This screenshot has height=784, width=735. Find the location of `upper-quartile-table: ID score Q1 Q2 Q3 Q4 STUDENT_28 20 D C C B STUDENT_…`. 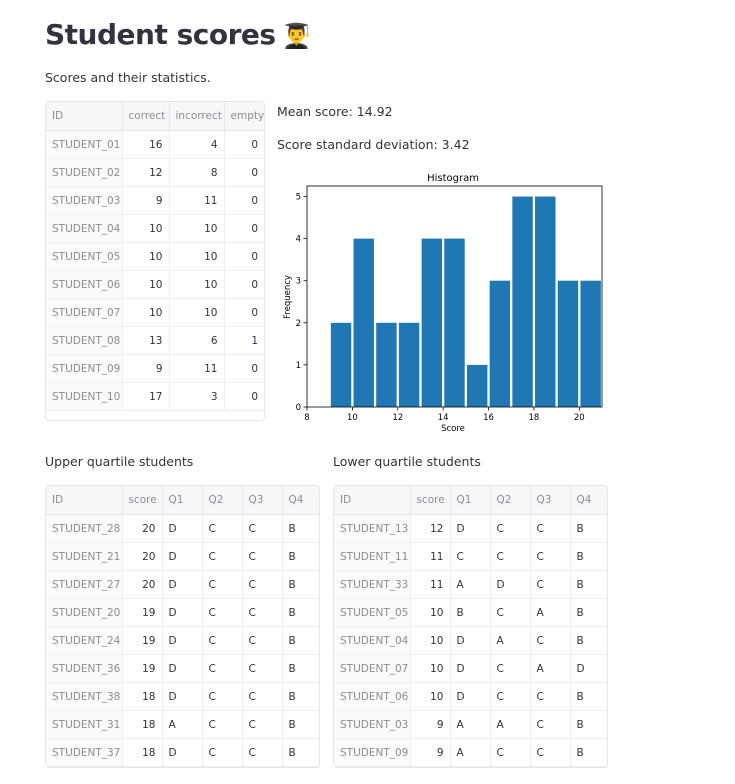

upper-quartile-table: ID score Q1 Q2 Q3 Q4 STUDENT_28 20 D C C B STUDENT_… is located at coordinates (182, 626).